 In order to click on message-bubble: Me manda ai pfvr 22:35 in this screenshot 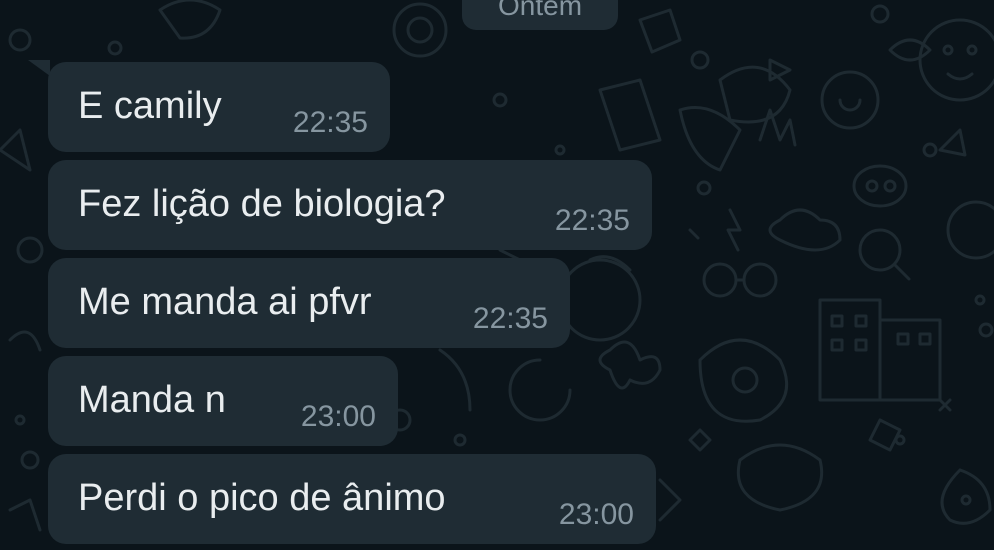, I will do `click(309, 303)`.